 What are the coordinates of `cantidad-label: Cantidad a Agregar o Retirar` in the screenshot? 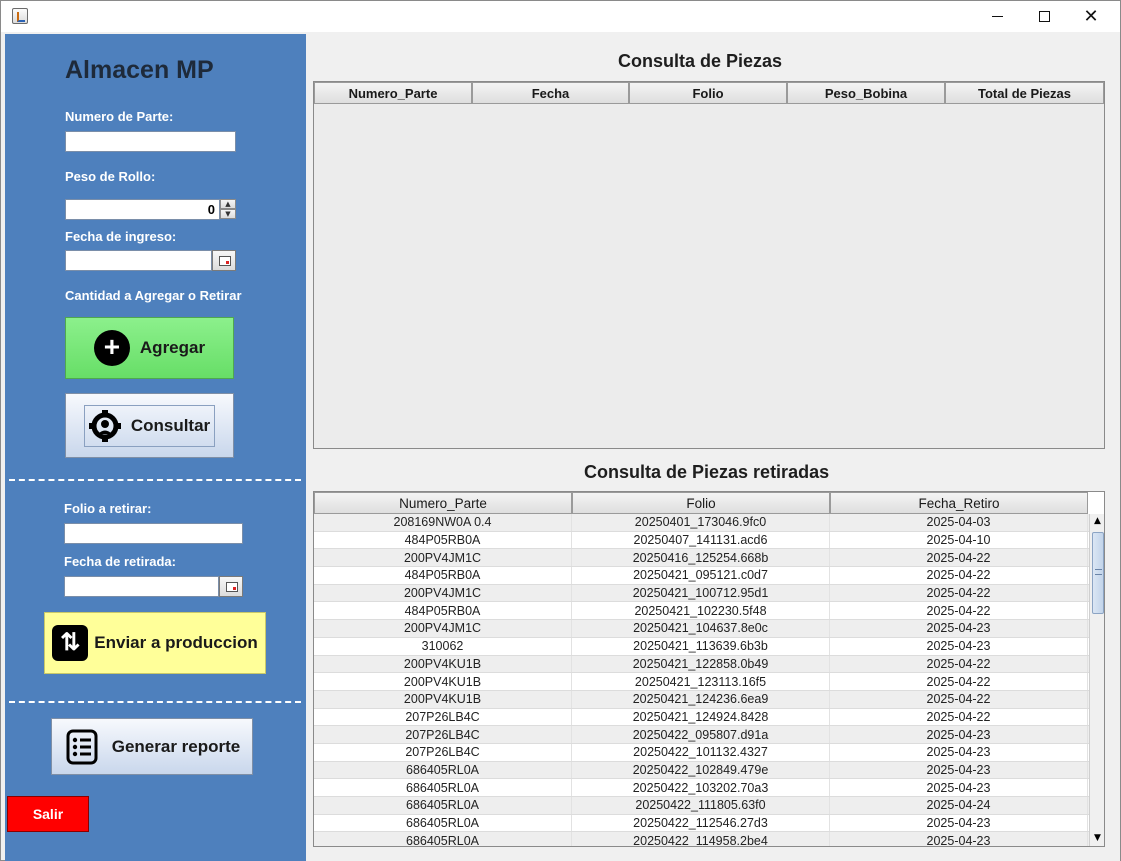 It's located at (153, 295).